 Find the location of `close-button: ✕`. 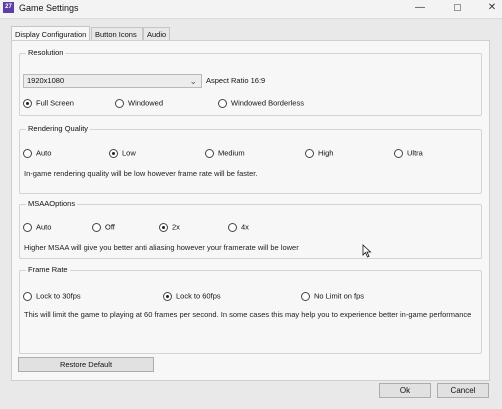

close-button: ✕ is located at coordinates (487, 9).